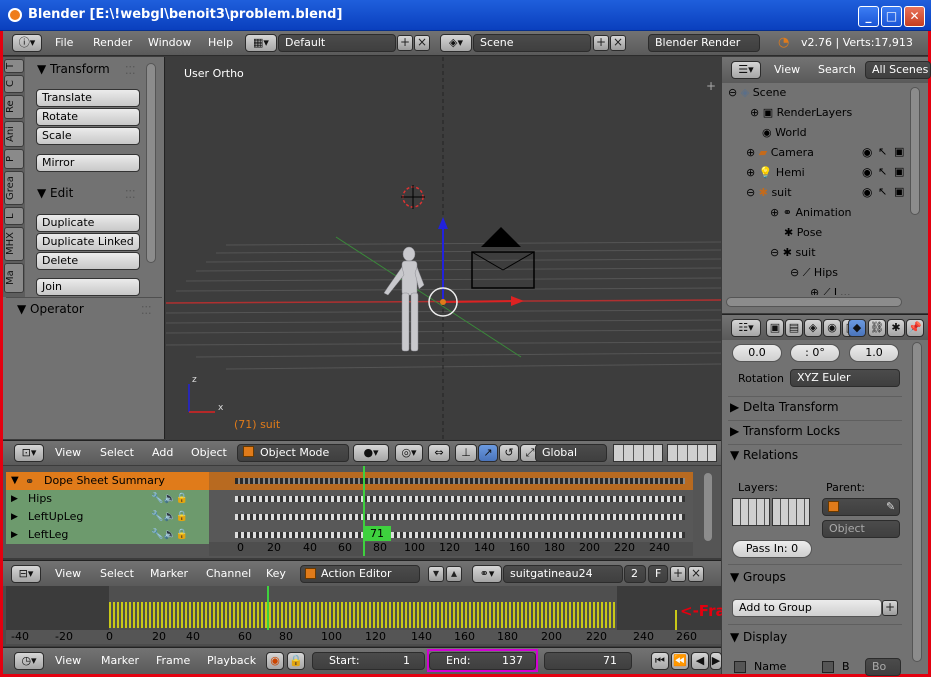 This screenshot has height=677, width=931. I want to click on remove-scene-button: ×, so click(618, 43).